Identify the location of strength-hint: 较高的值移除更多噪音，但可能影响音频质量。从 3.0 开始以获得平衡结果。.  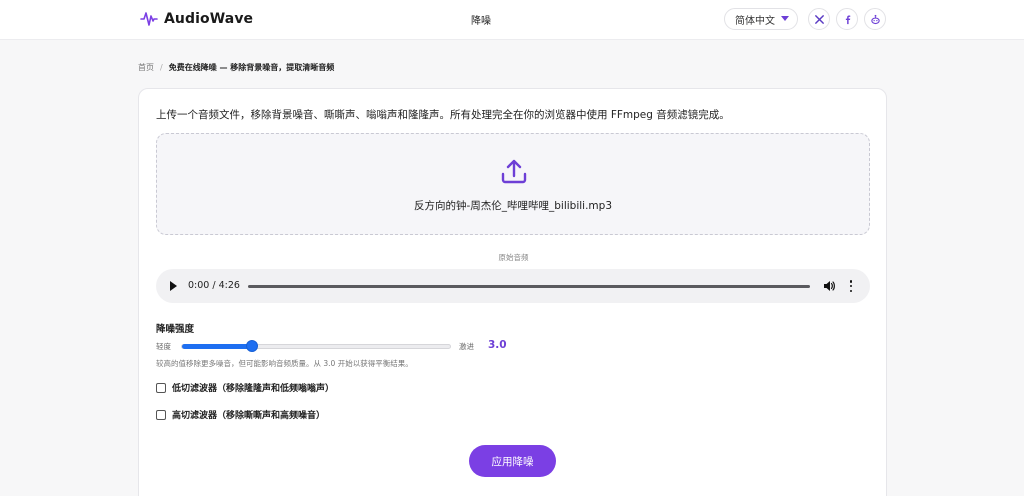
(284, 363).